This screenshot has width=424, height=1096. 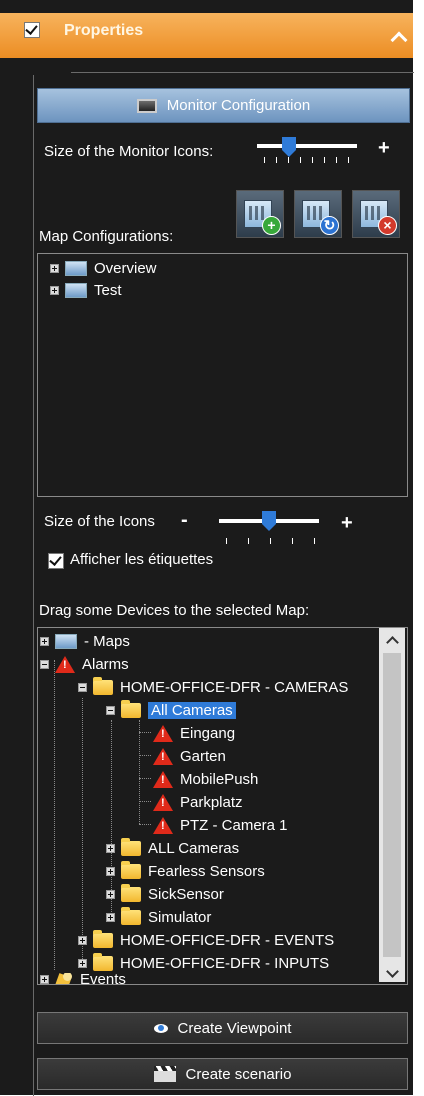 I want to click on tree-item-label: ALL Cameras, so click(x=194, y=848).